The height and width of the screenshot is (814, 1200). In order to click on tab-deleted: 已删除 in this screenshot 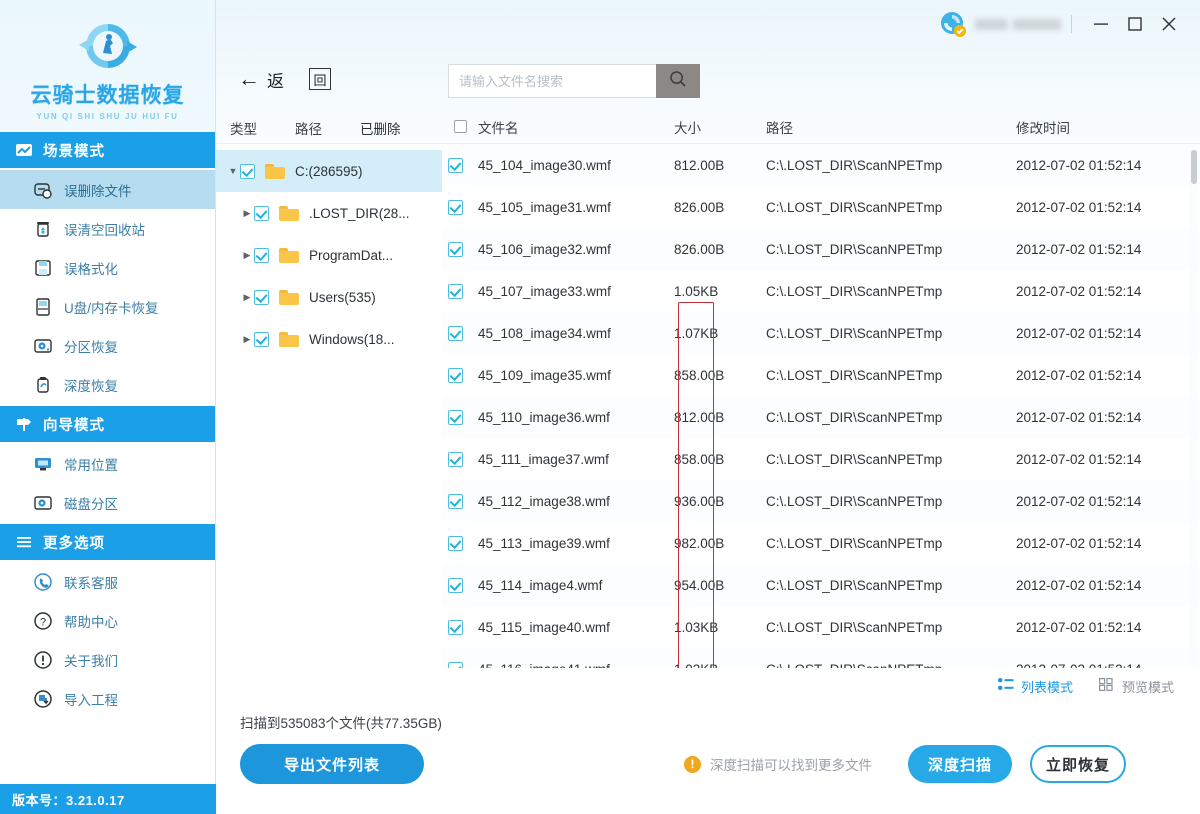, I will do `click(380, 131)`.